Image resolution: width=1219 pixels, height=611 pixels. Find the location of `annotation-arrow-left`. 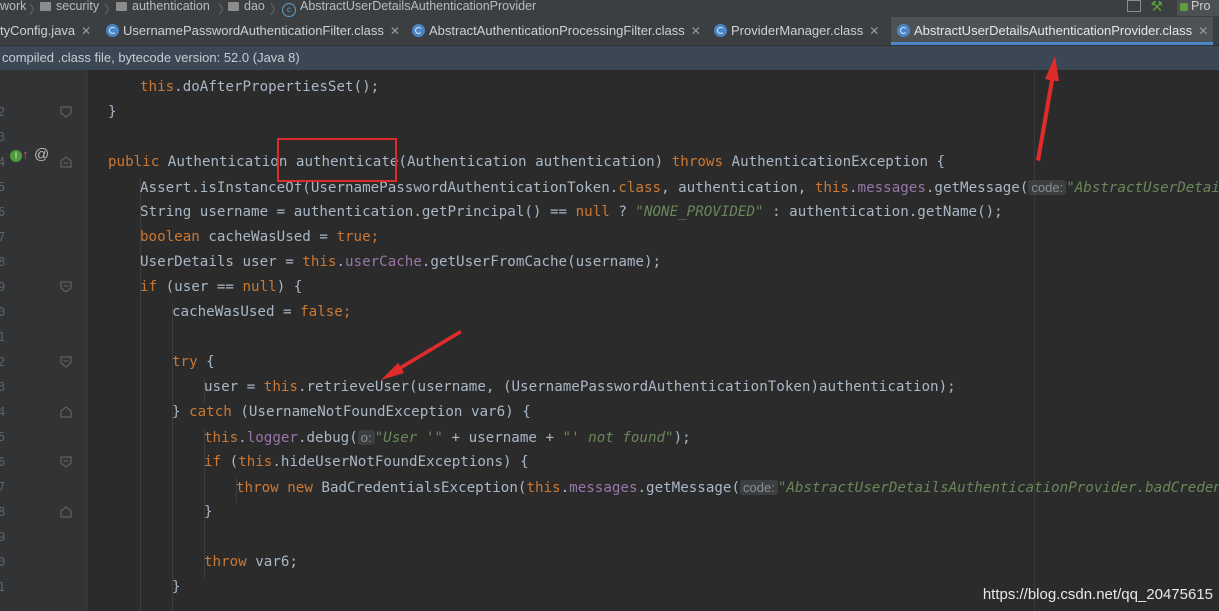

annotation-arrow-left is located at coordinates (421, 355).